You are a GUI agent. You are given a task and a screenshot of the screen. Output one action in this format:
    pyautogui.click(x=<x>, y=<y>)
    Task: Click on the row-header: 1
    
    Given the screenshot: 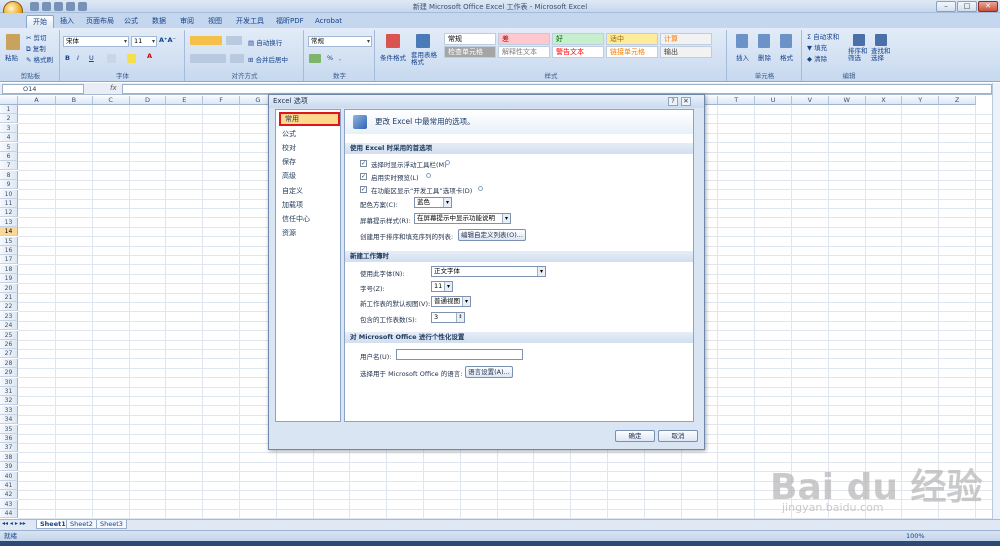 What is the action you would take?
    pyautogui.click(x=9, y=109)
    